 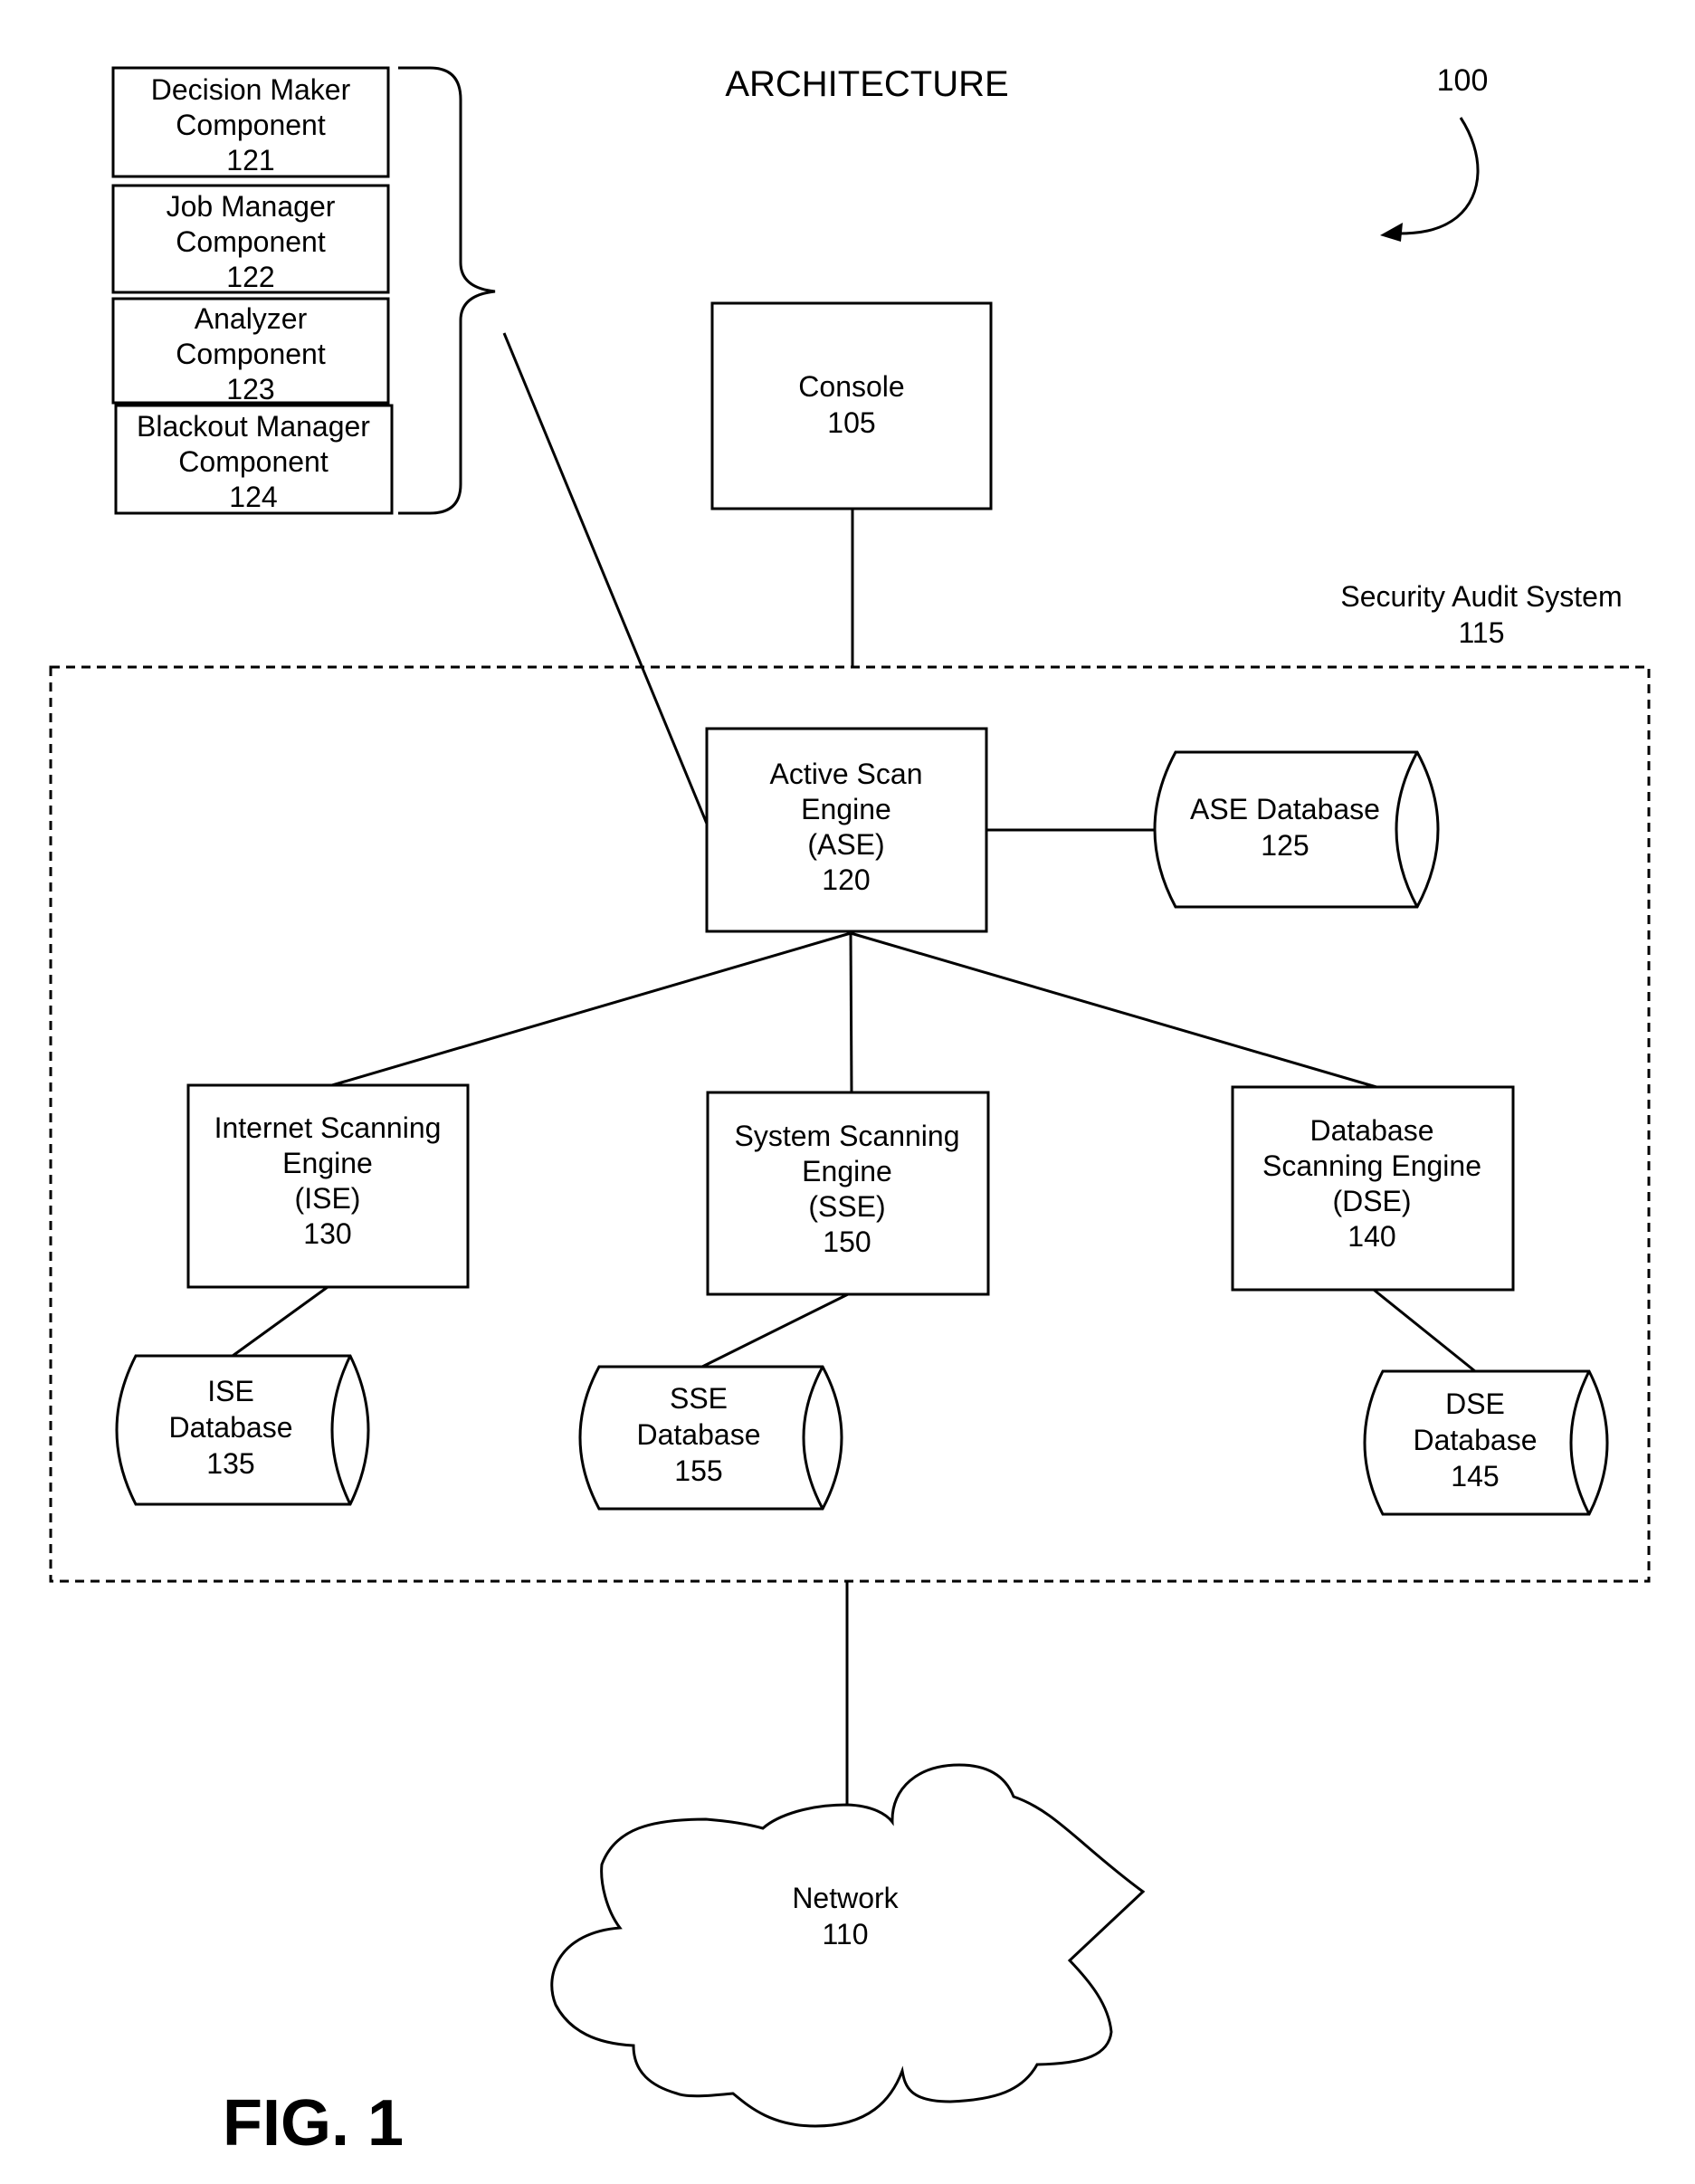 What do you see at coordinates (851, 1012) in the screenshot?
I see `edge-ase-sse` at bounding box center [851, 1012].